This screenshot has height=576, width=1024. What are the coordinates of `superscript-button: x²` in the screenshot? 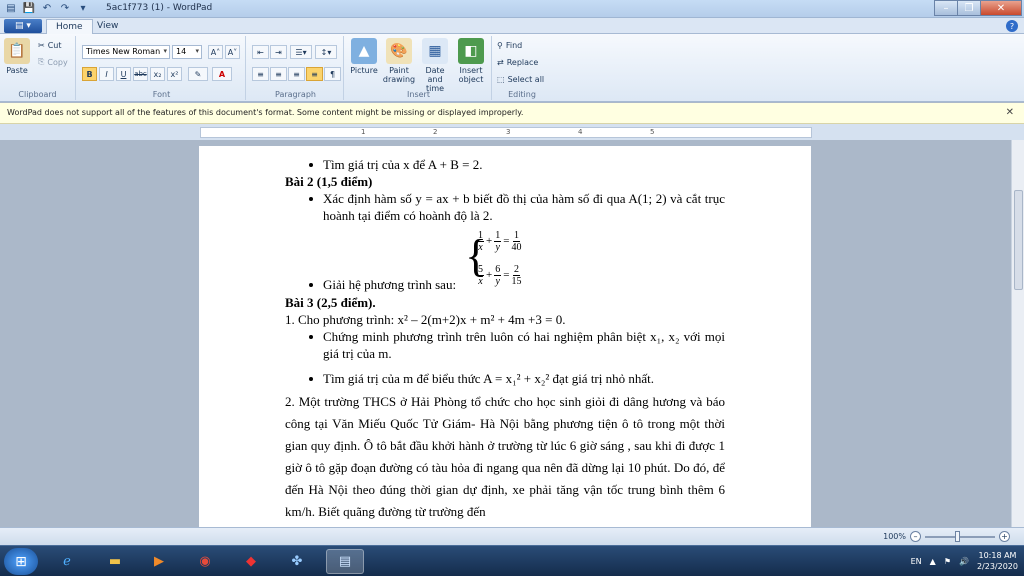 It's located at (174, 74).